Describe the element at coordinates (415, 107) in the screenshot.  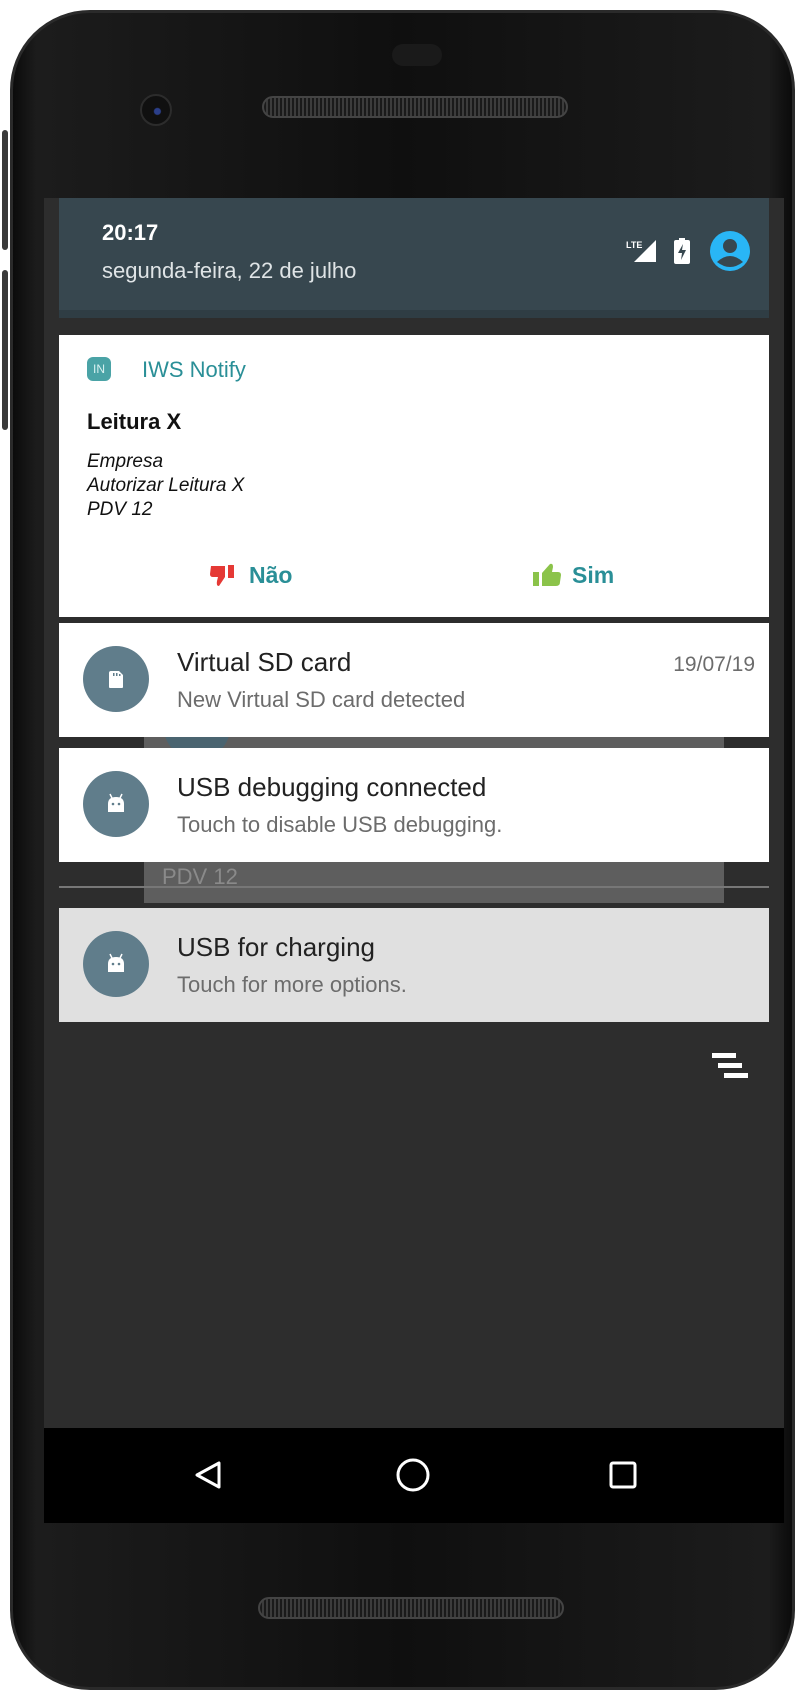
I see `earpiece-speaker` at that location.